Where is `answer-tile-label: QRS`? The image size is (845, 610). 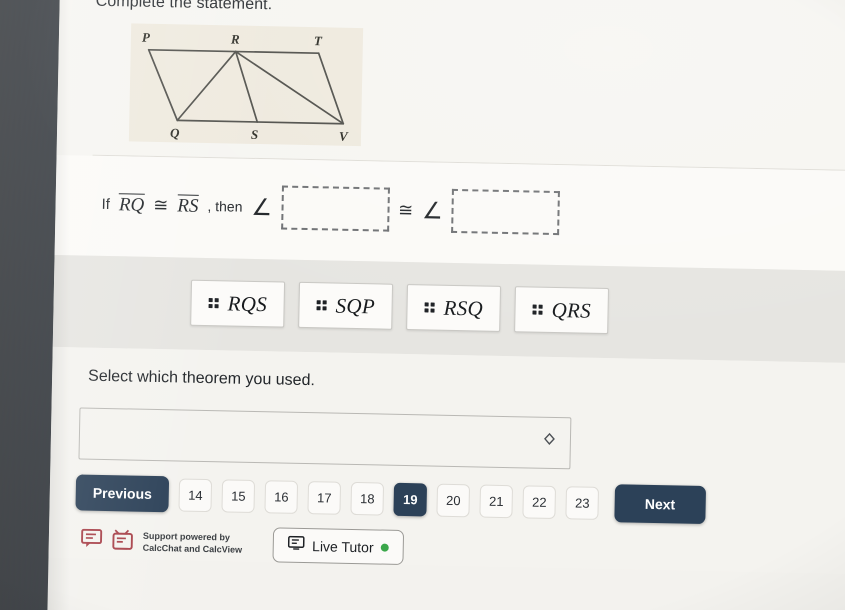 answer-tile-label: QRS is located at coordinates (571, 310).